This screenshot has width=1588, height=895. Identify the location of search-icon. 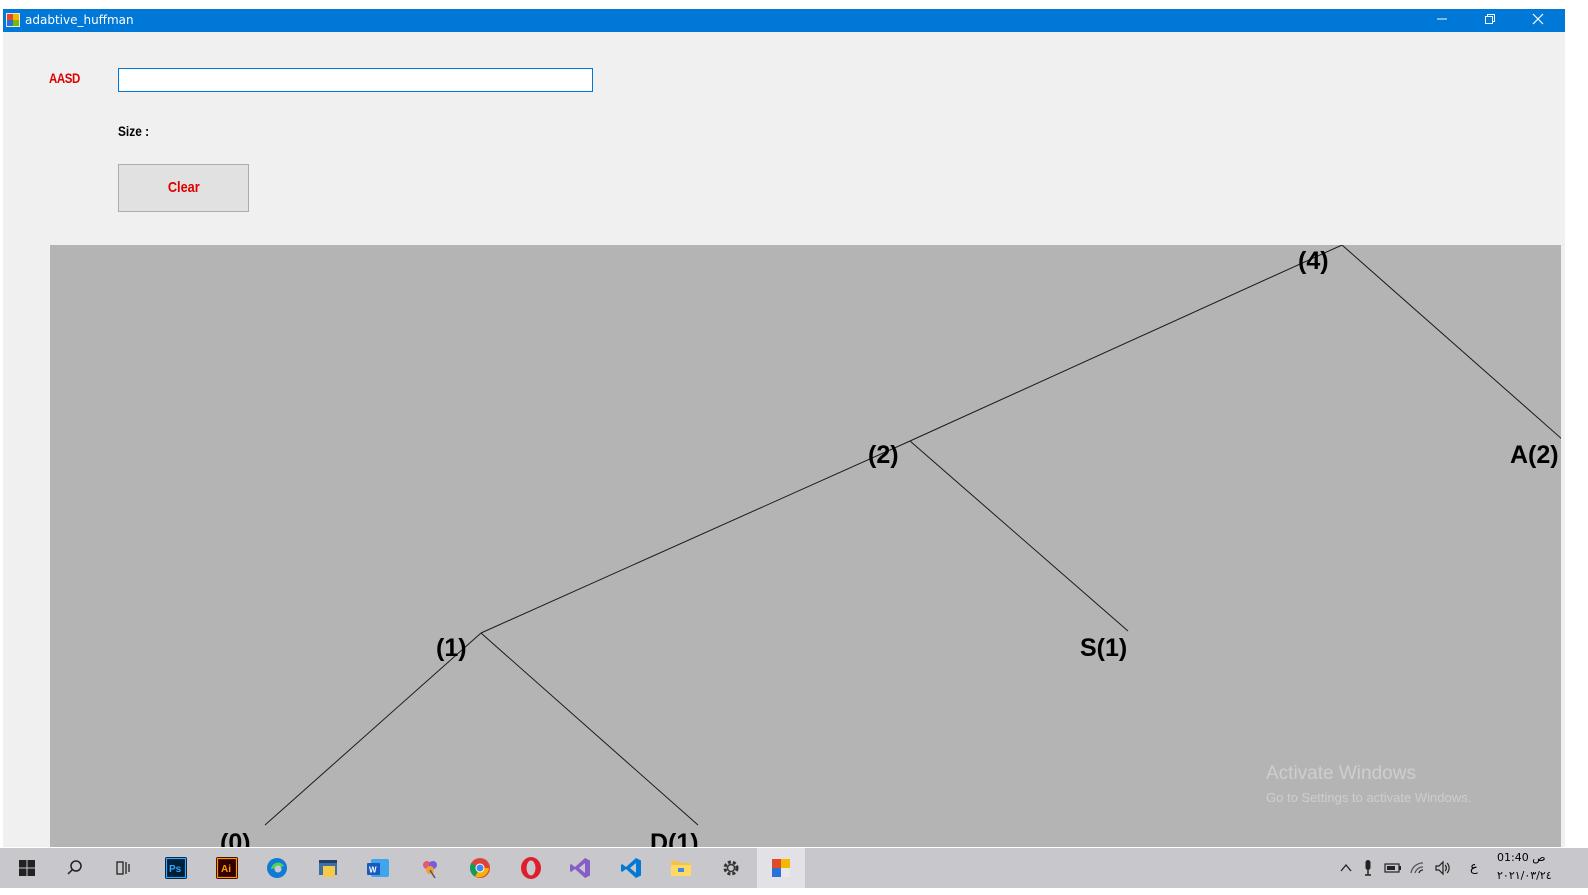
(75, 868).